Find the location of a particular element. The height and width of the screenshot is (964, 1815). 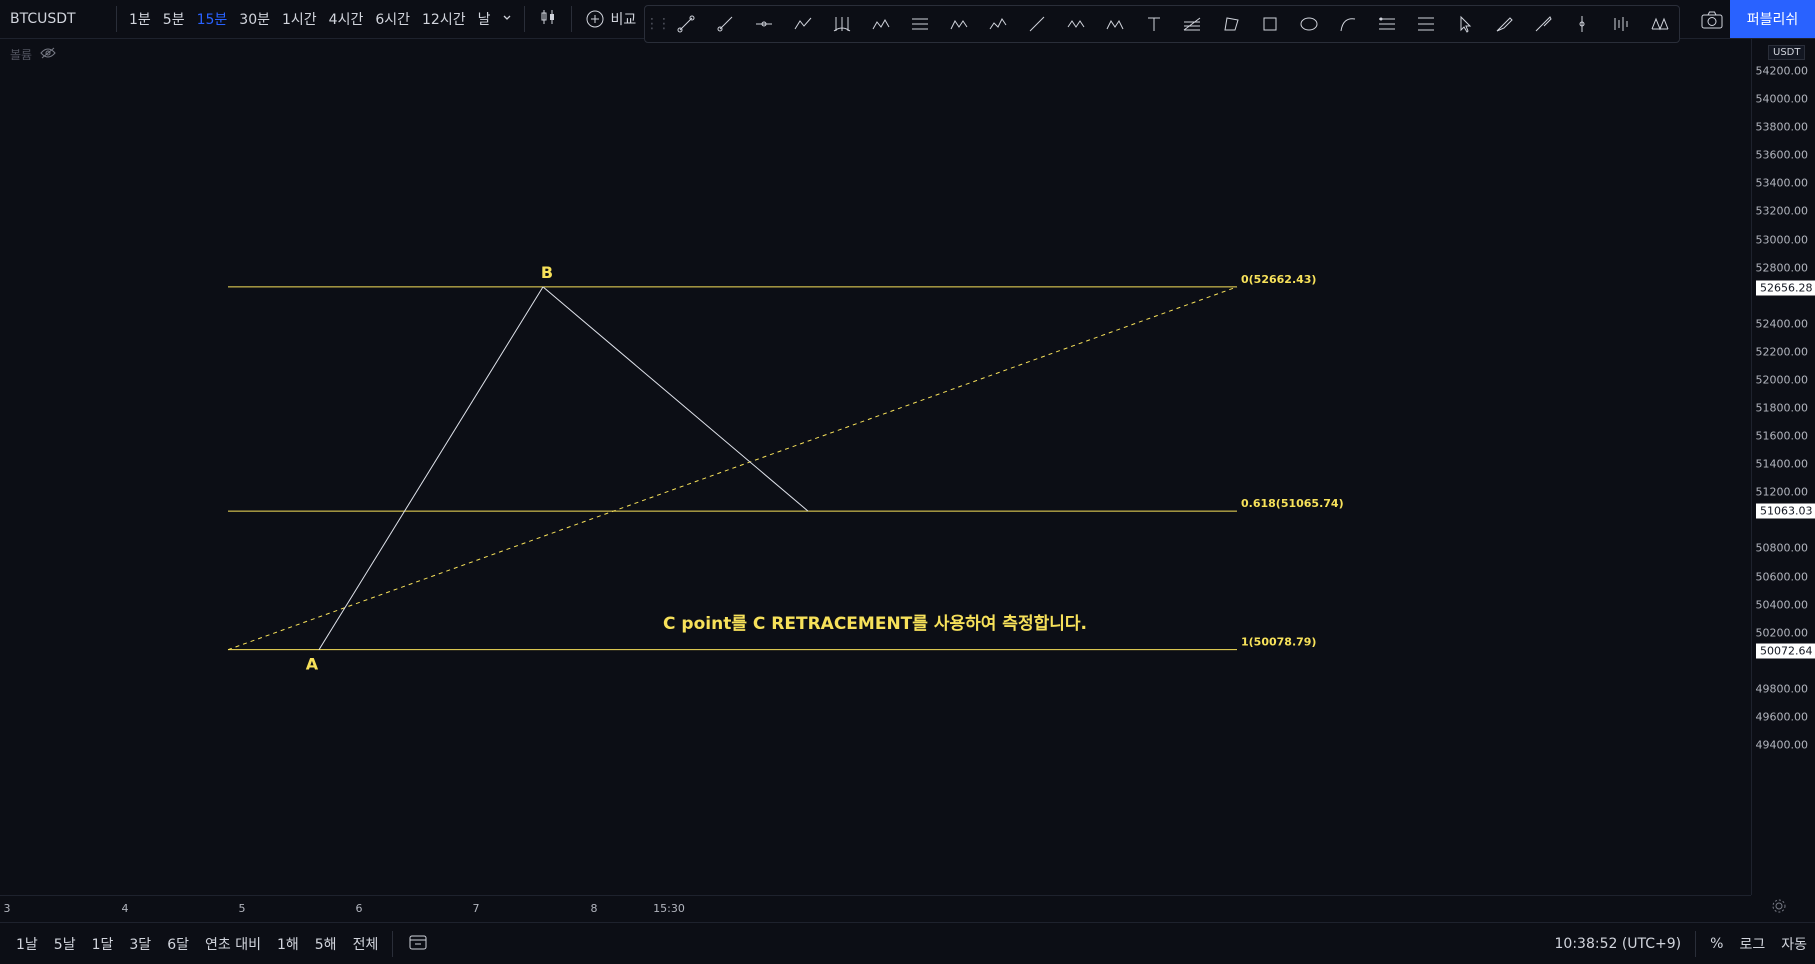

time-tick: 5 is located at coordinates (242, 908).